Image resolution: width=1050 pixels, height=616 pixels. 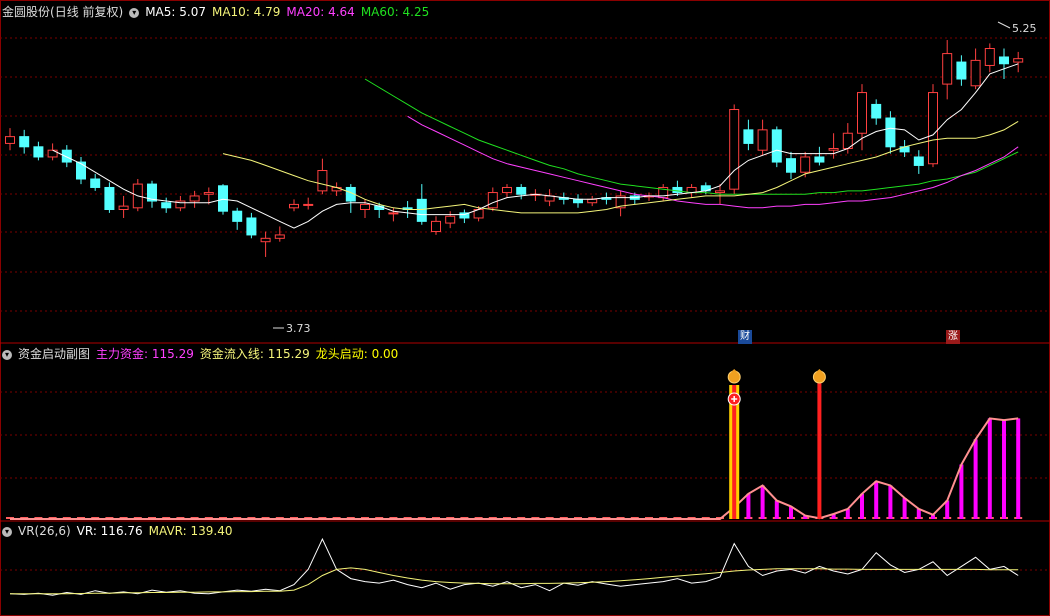 I want to click on ma60-label: MA60: 4.25, so click(x=395, y=12).